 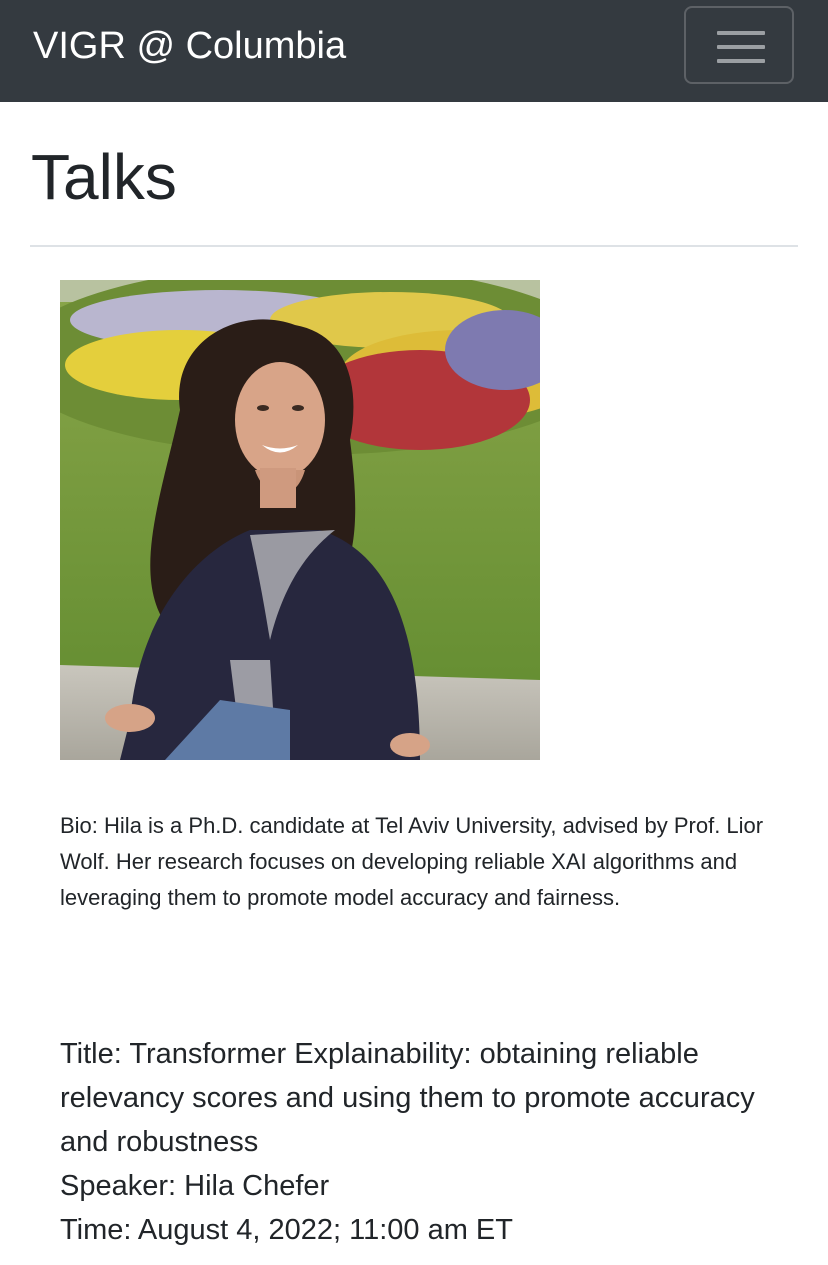 What do you see at coordinates (414, 51) in the screenshot?
I see `top-navbar: VIGR @ Columbia` at bounding box center [414, 51].